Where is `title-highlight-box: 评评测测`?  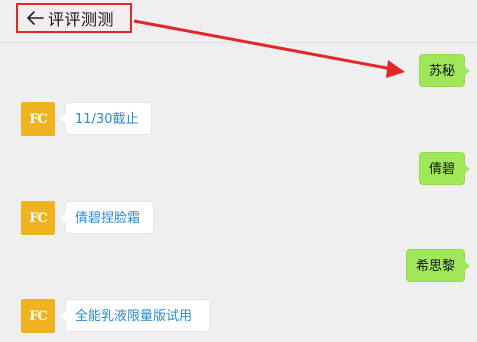 title-highlight-box: 评评测测 is located at coordinates (74, 18).